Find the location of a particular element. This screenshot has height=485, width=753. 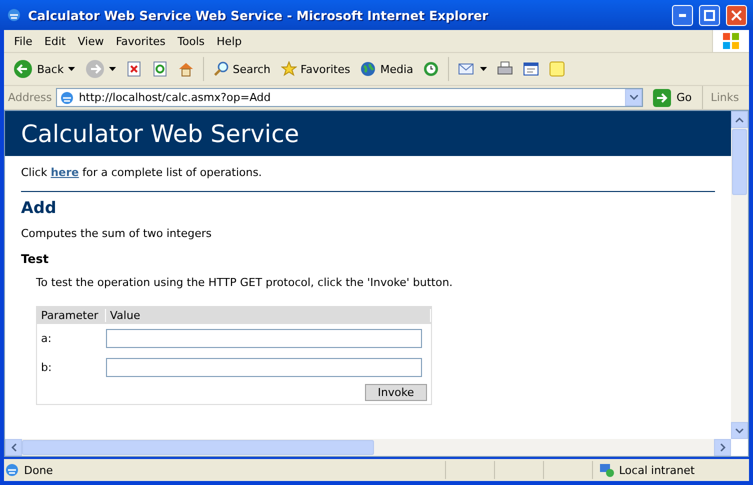

network-icon is located at coordinates (607, 470).